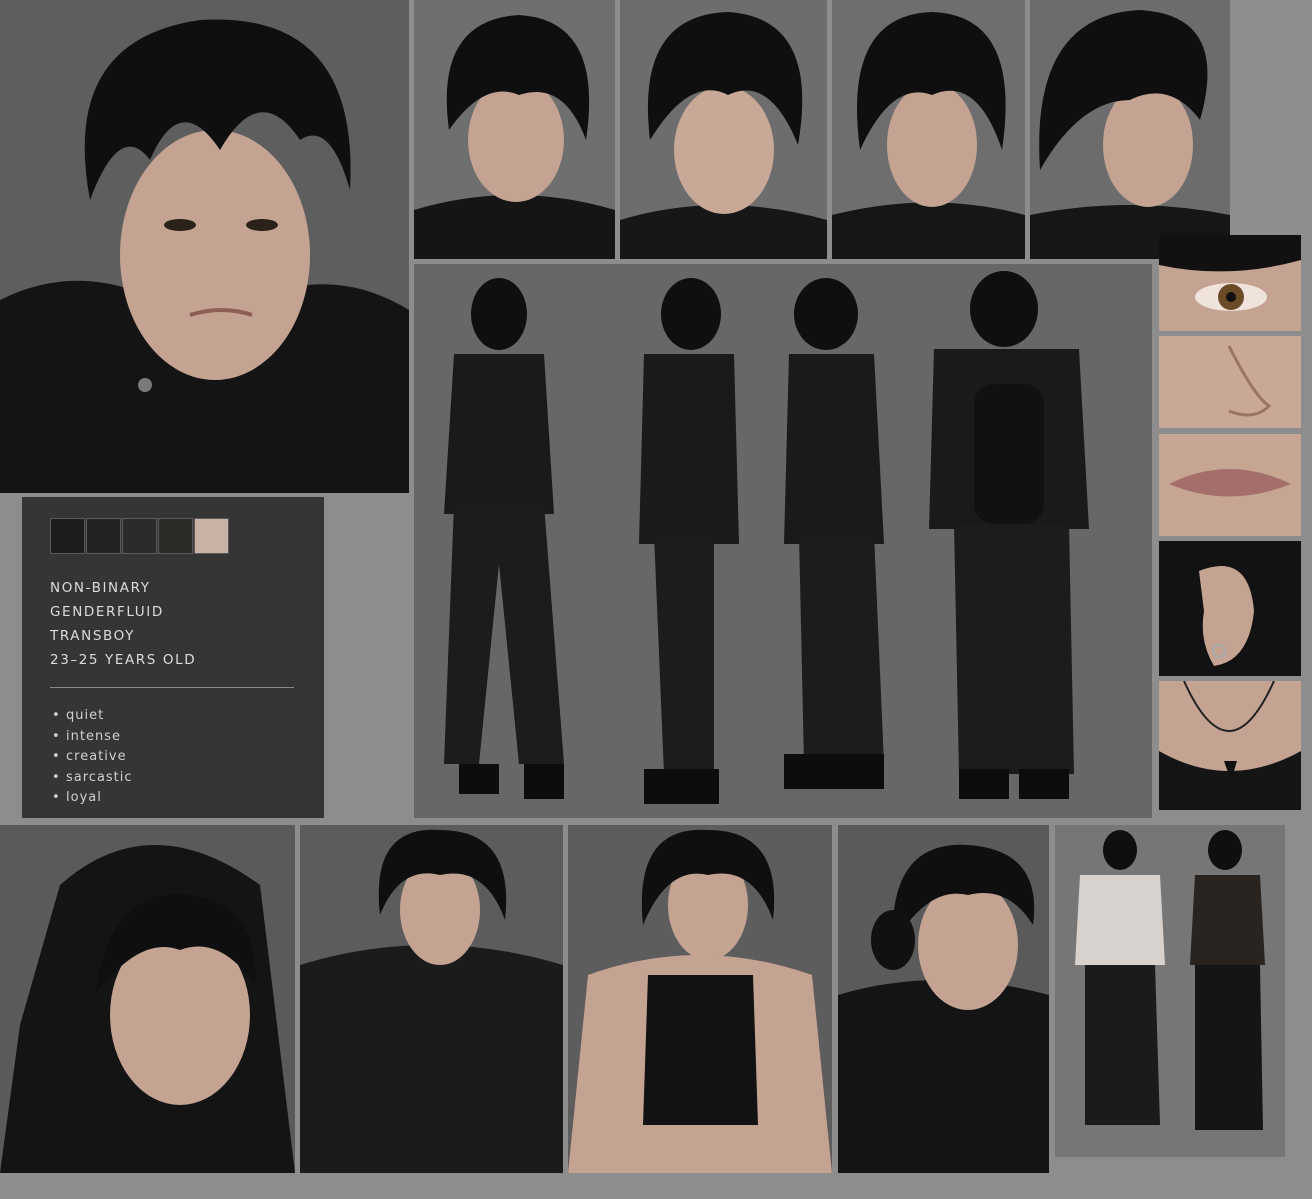  I want to click on seated-sweater-photo, so click(431, 999).